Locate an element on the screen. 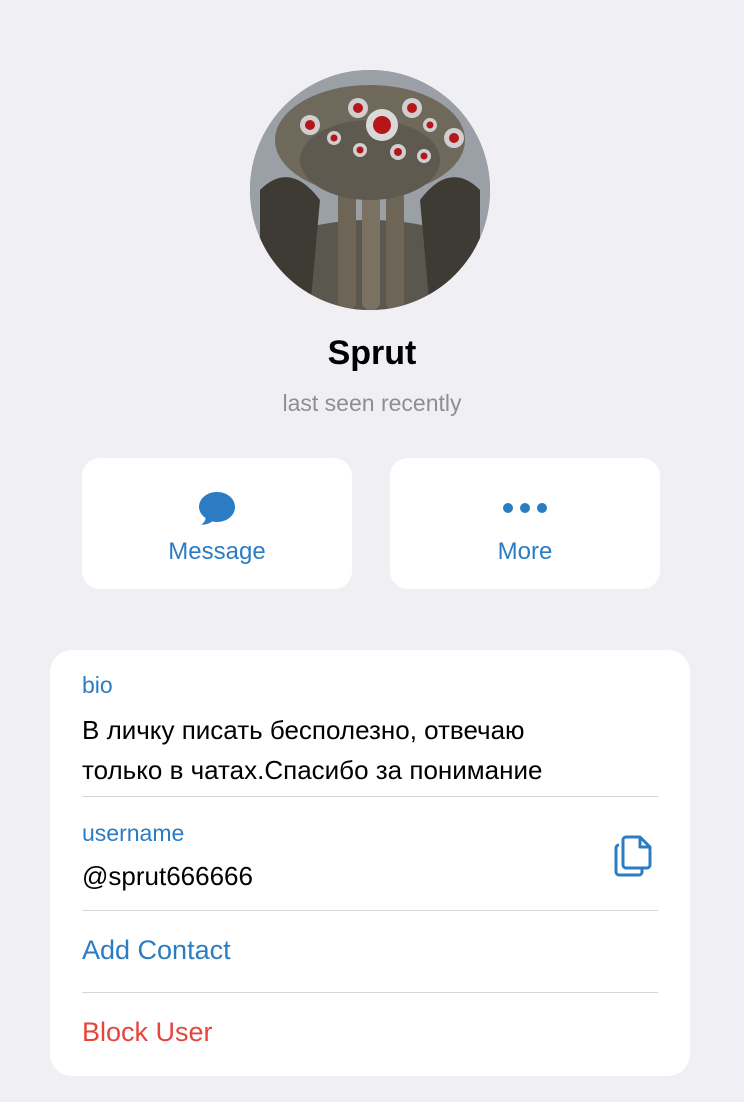  message-button-label: Message is located at coordinates (217, 551).